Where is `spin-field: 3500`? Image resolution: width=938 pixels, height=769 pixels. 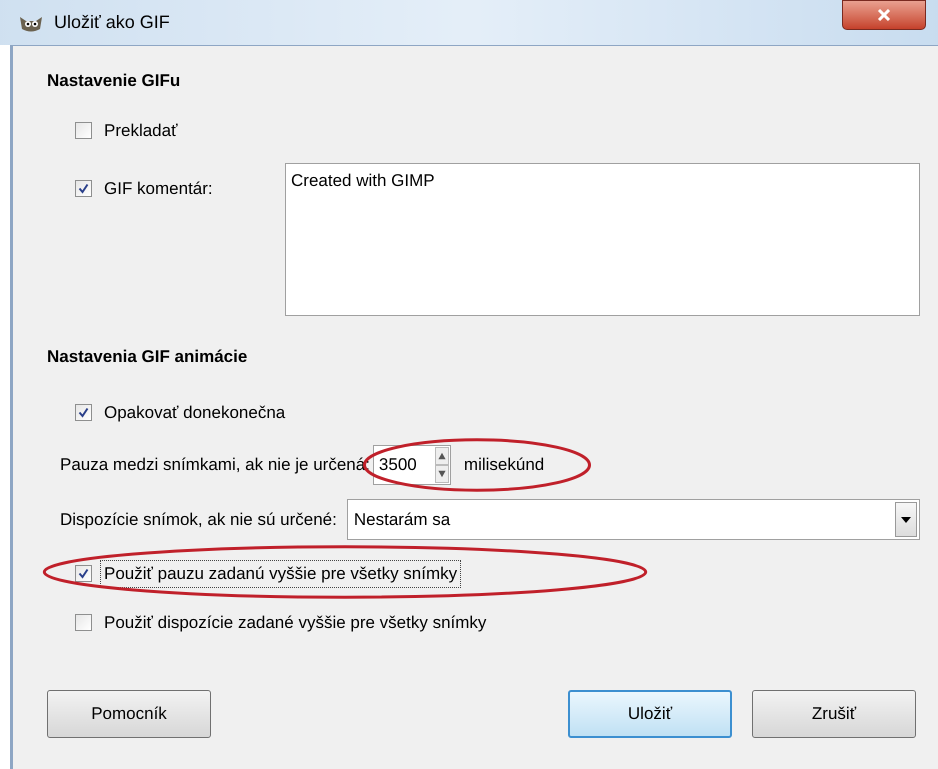 spin-field: 3500 is located at coordinates (411, 465).